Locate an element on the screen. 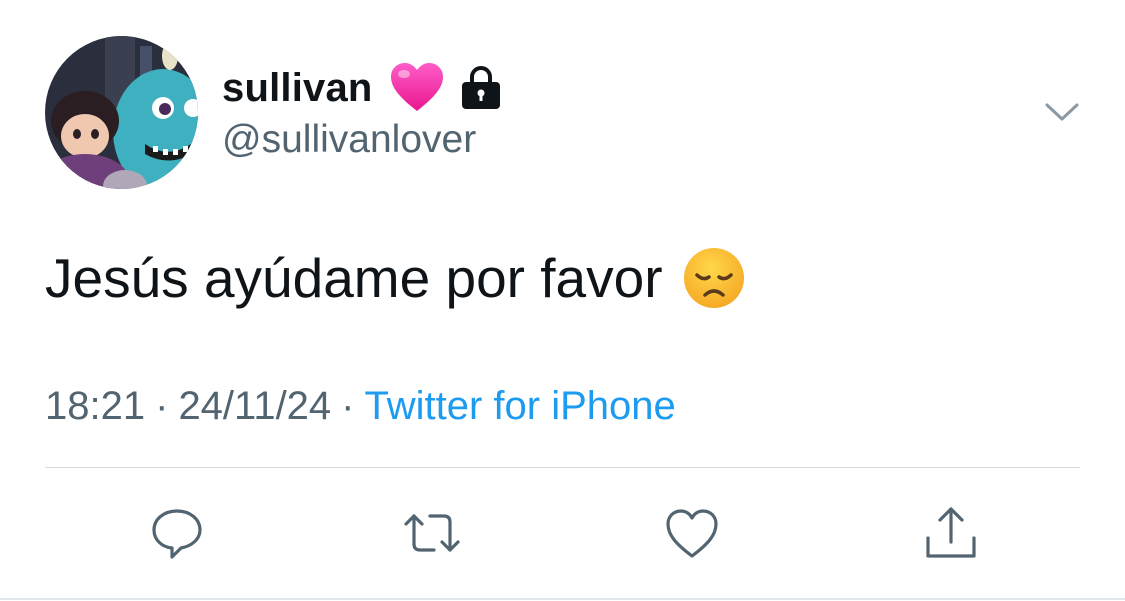 The height and width of the screenshot is (601, 1125). like-button is located at coordinates (692, 533).